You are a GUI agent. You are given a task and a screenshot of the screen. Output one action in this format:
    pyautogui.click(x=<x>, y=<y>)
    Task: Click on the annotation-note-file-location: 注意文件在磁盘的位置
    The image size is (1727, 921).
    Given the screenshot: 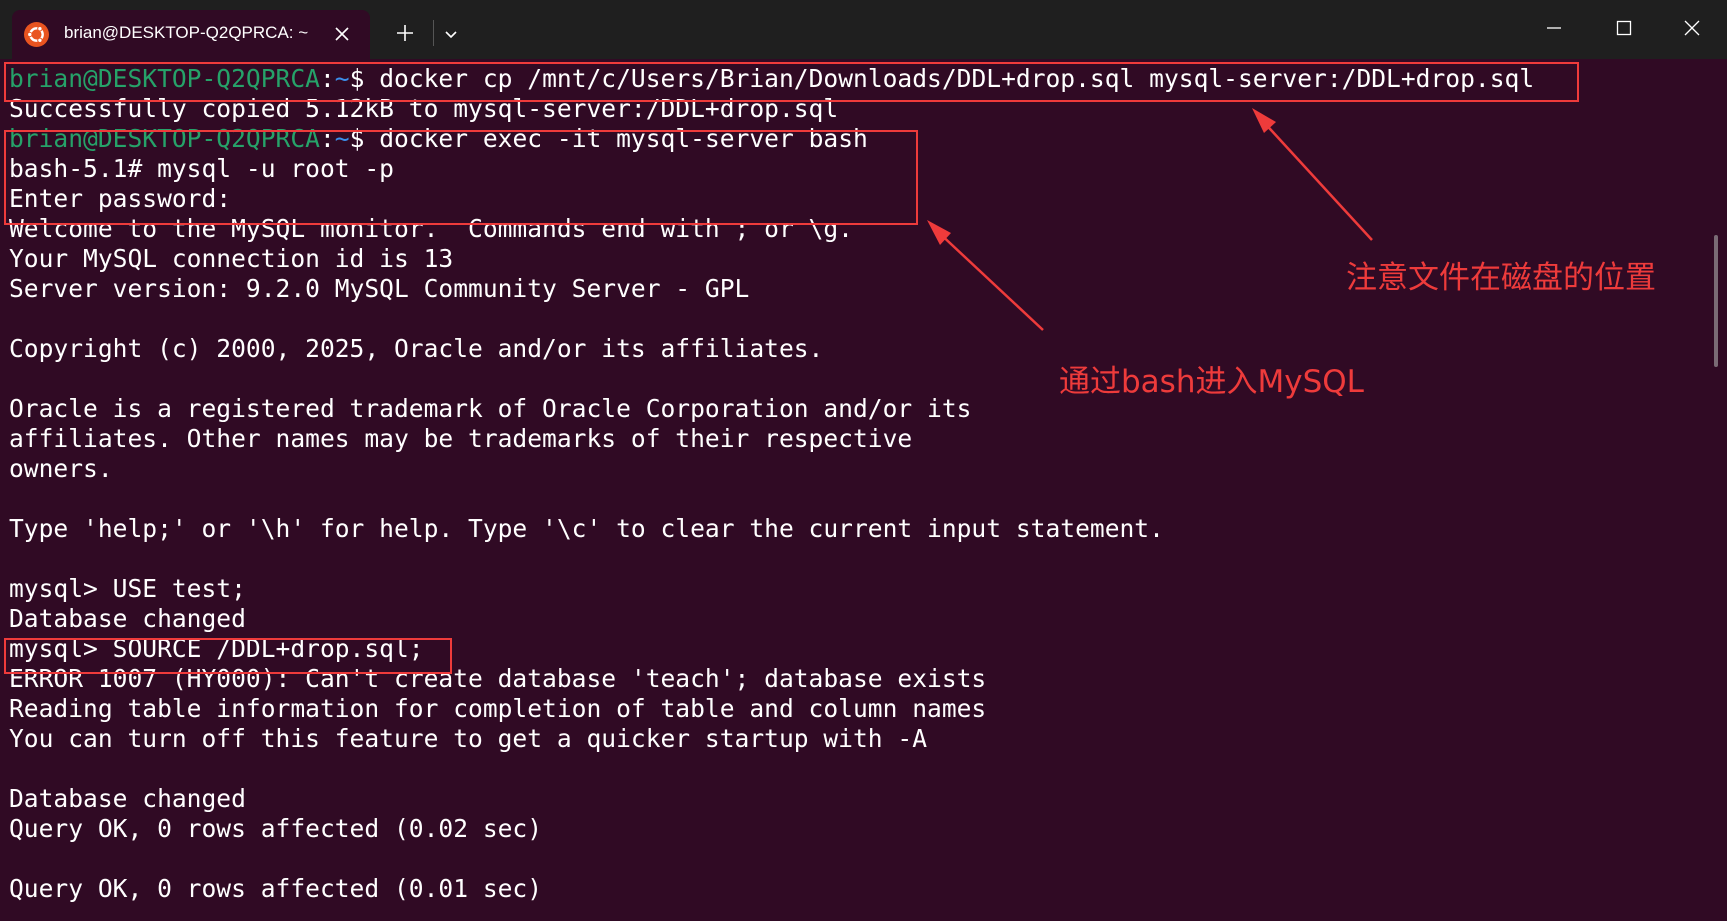 What is the action you would take?
    pyautogui.click(x=1501, y=278)
    